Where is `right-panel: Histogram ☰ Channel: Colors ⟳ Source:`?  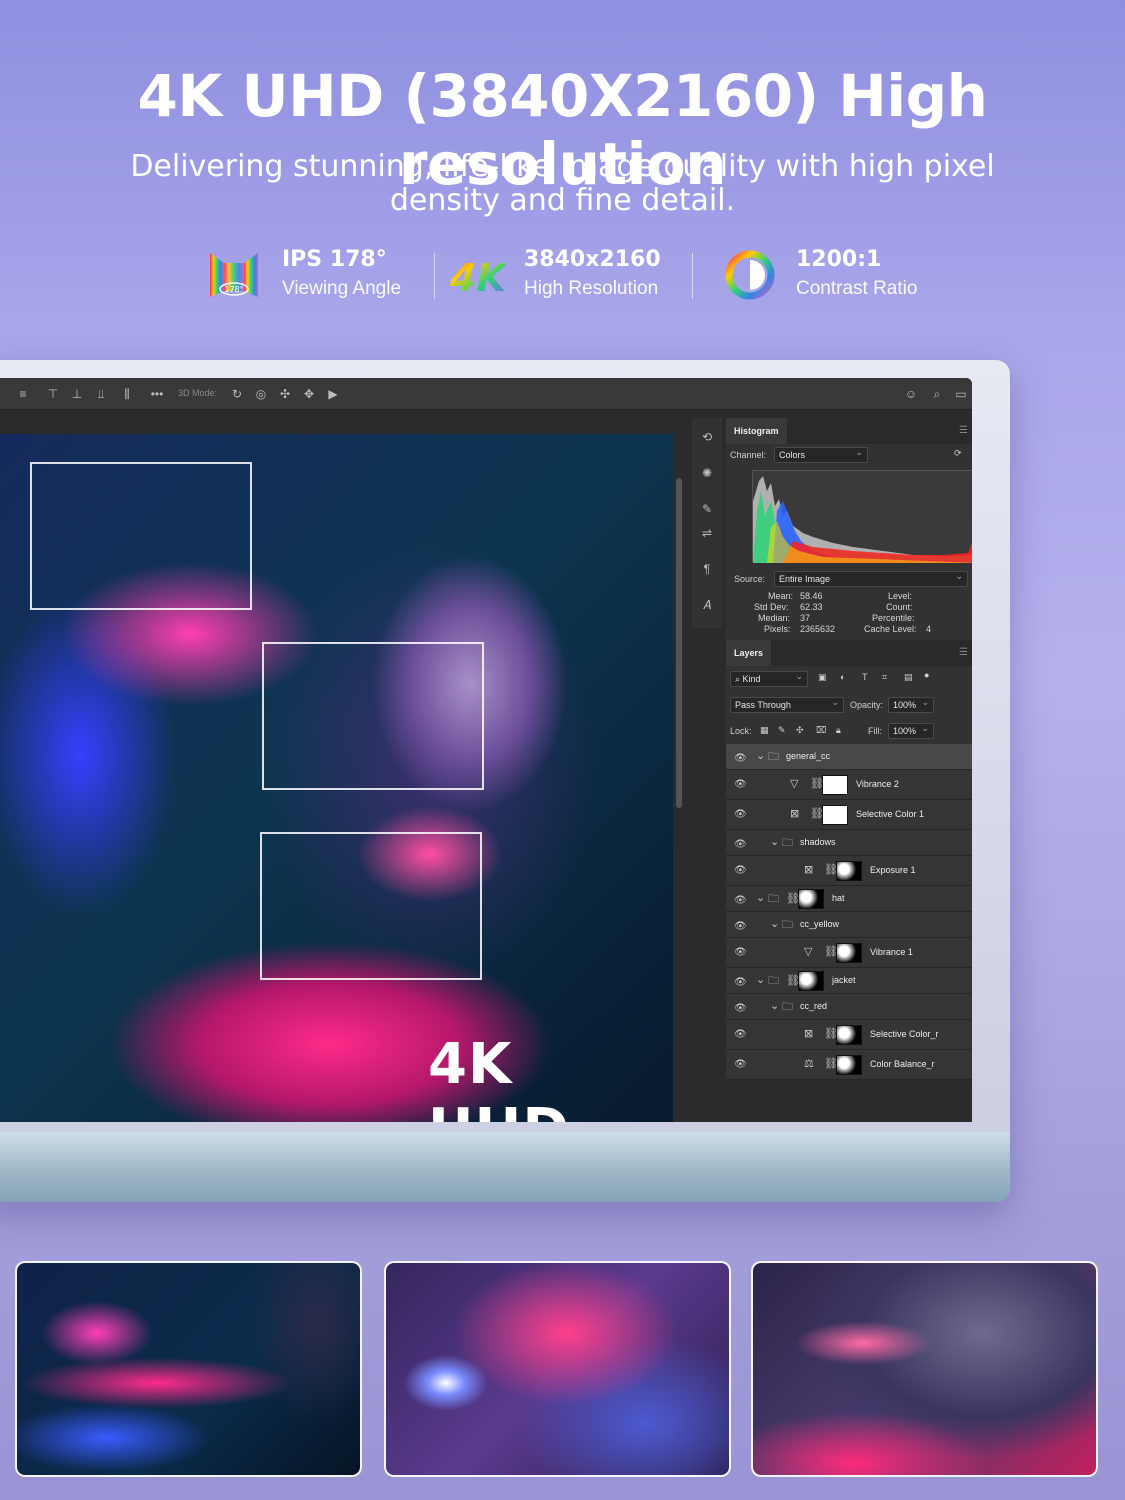 right-panel: Histogram ☰ Channel: Colors ⟳ Source: is located at coordinates (849, 749).